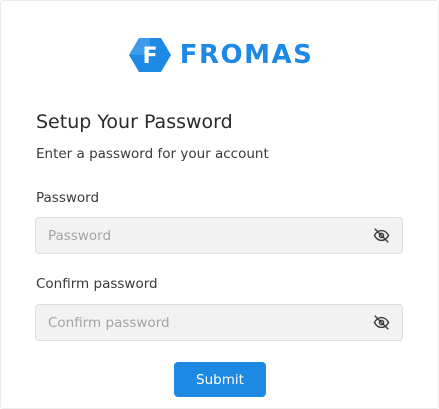  Describe the element at coordinates (204, 322) in the screenshot. I see `confirm-password-input` at that location.